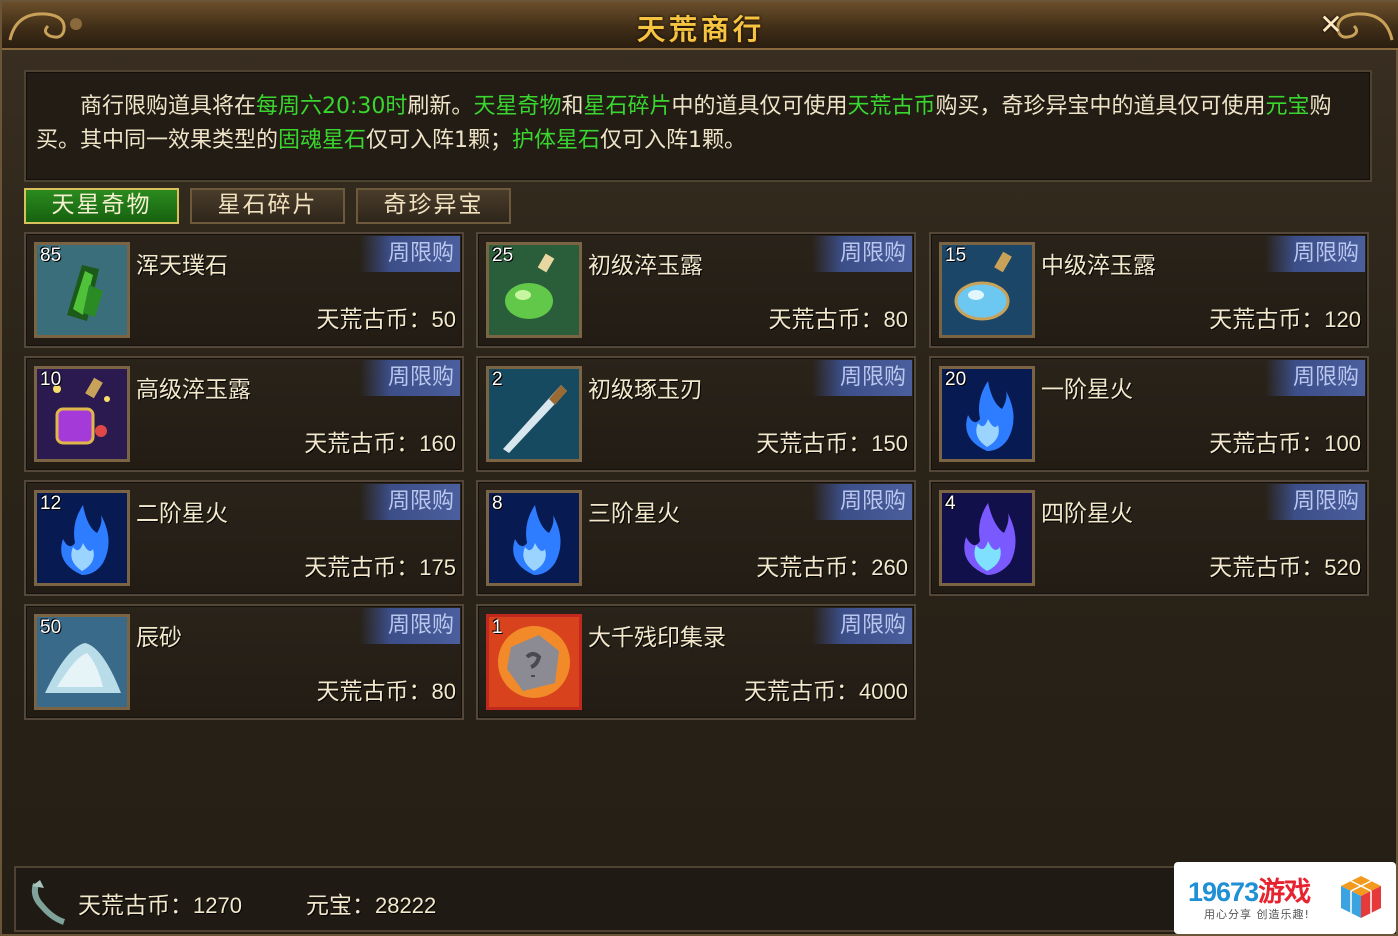 The width and height of the screenshot is (1398, 936). I want to click on window-title: 天荒商行, so click(700, 29).